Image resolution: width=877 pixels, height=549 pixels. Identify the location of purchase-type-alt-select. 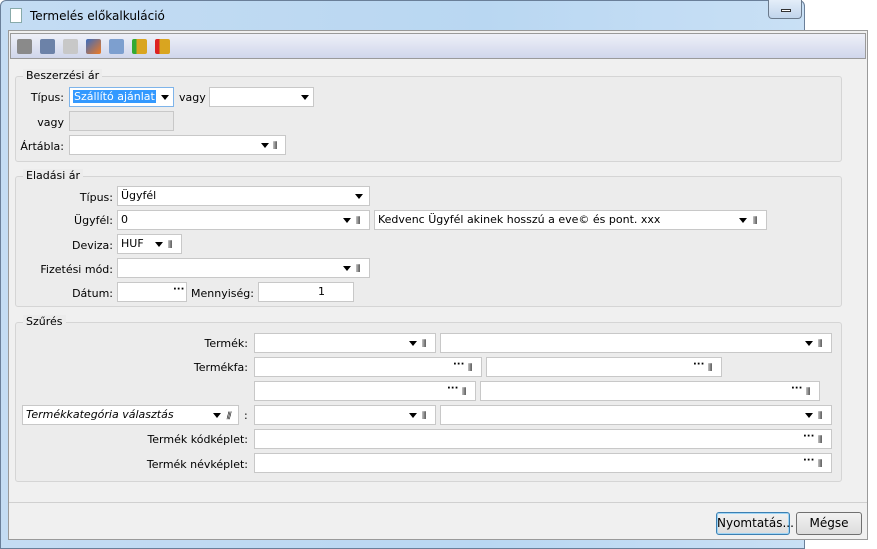
(261, 97).